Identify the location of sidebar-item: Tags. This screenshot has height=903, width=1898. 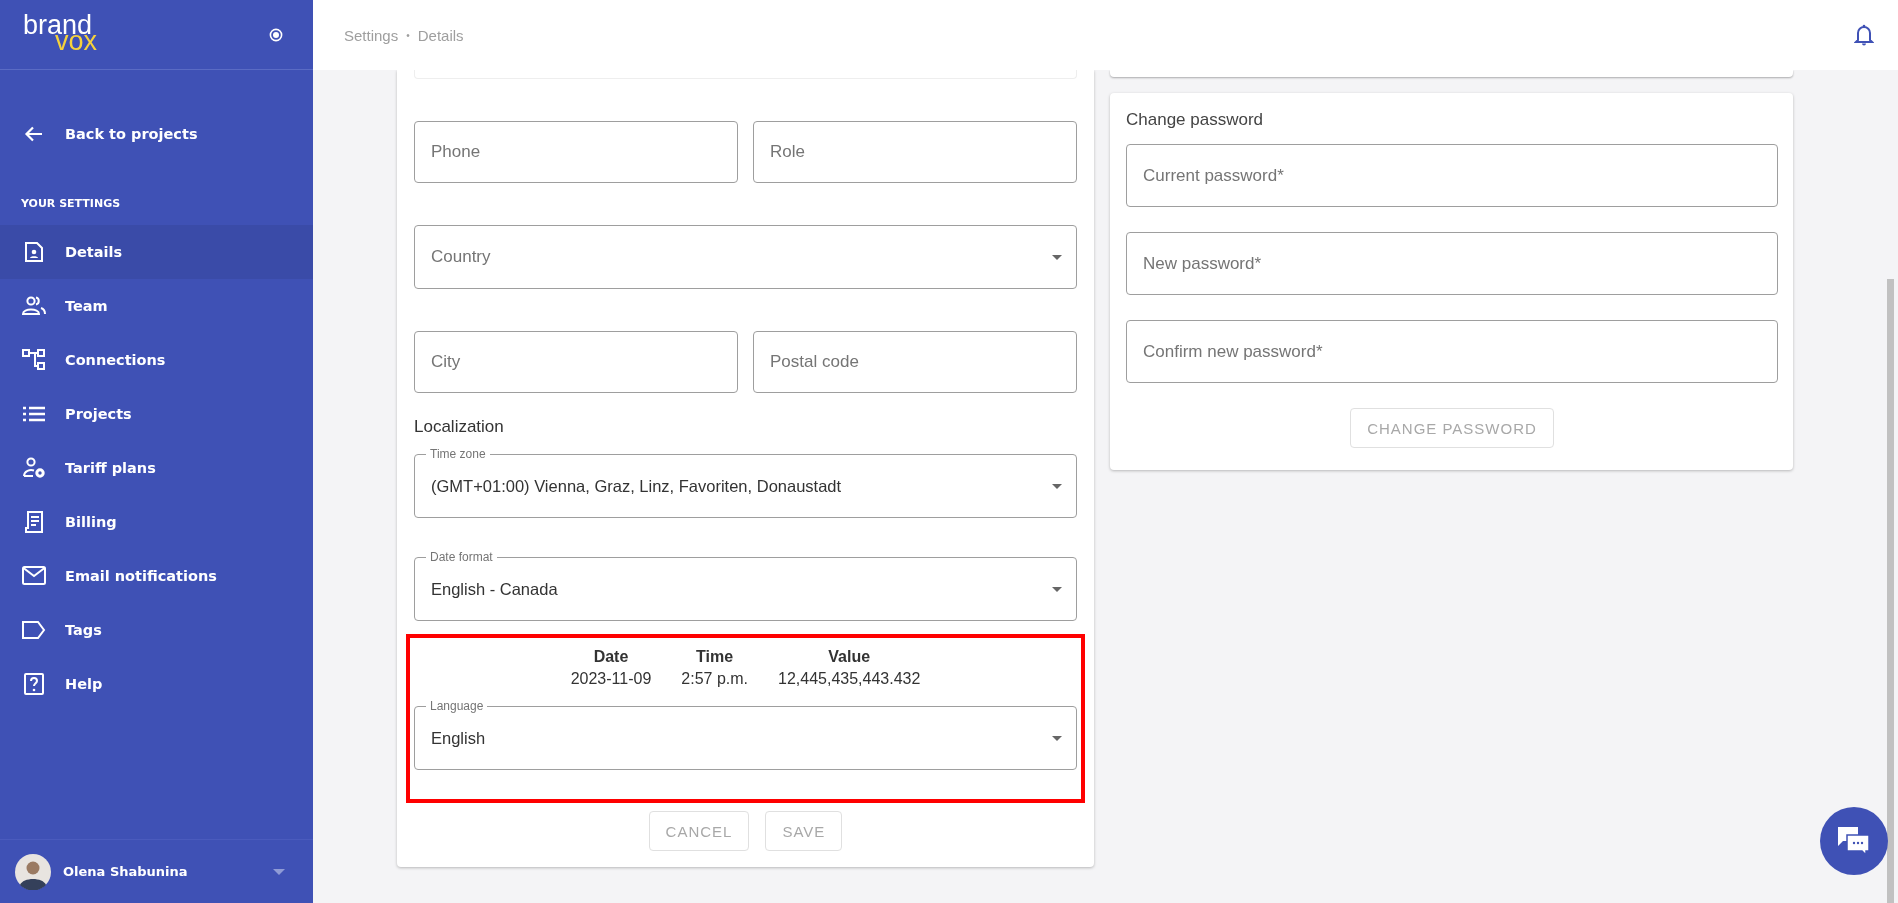
(156, 630).